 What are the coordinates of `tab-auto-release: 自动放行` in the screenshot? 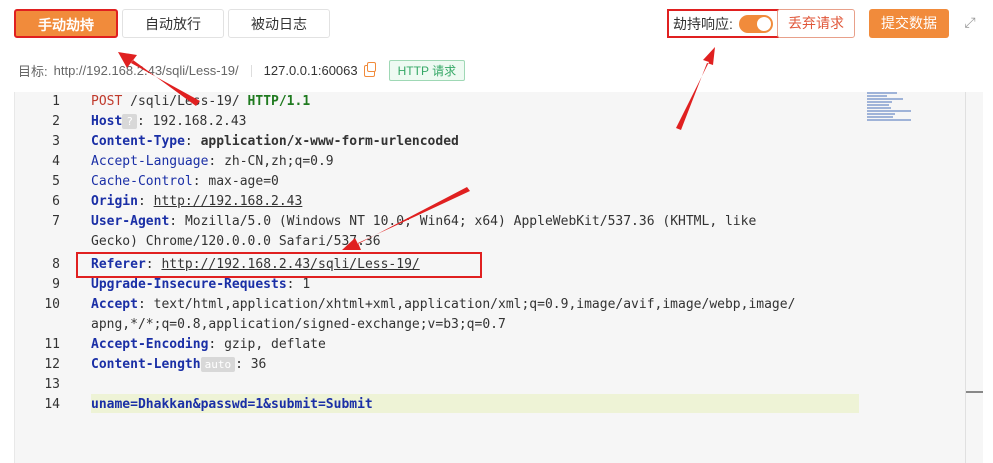 It's located at (173, 23).